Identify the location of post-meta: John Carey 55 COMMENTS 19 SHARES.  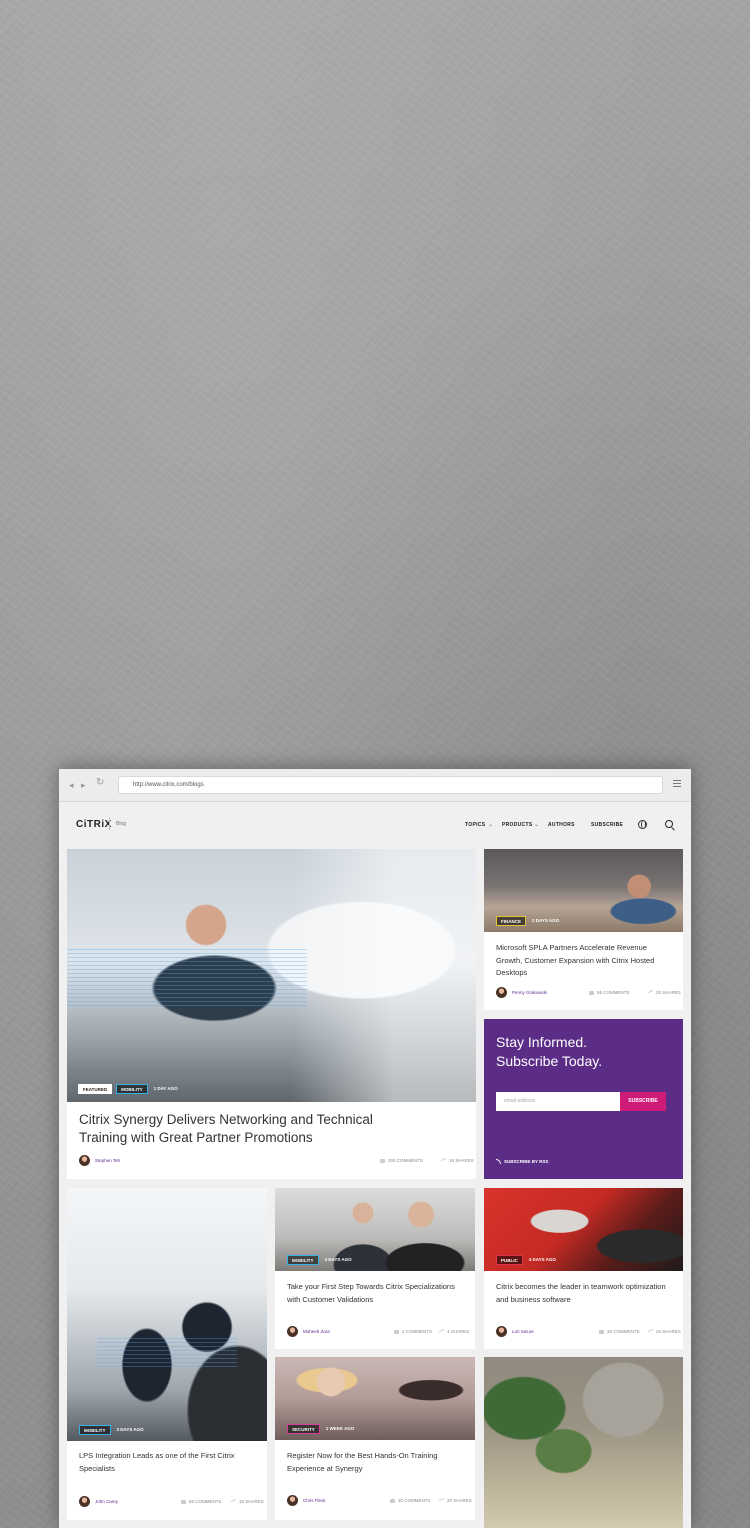
(179, 1501).